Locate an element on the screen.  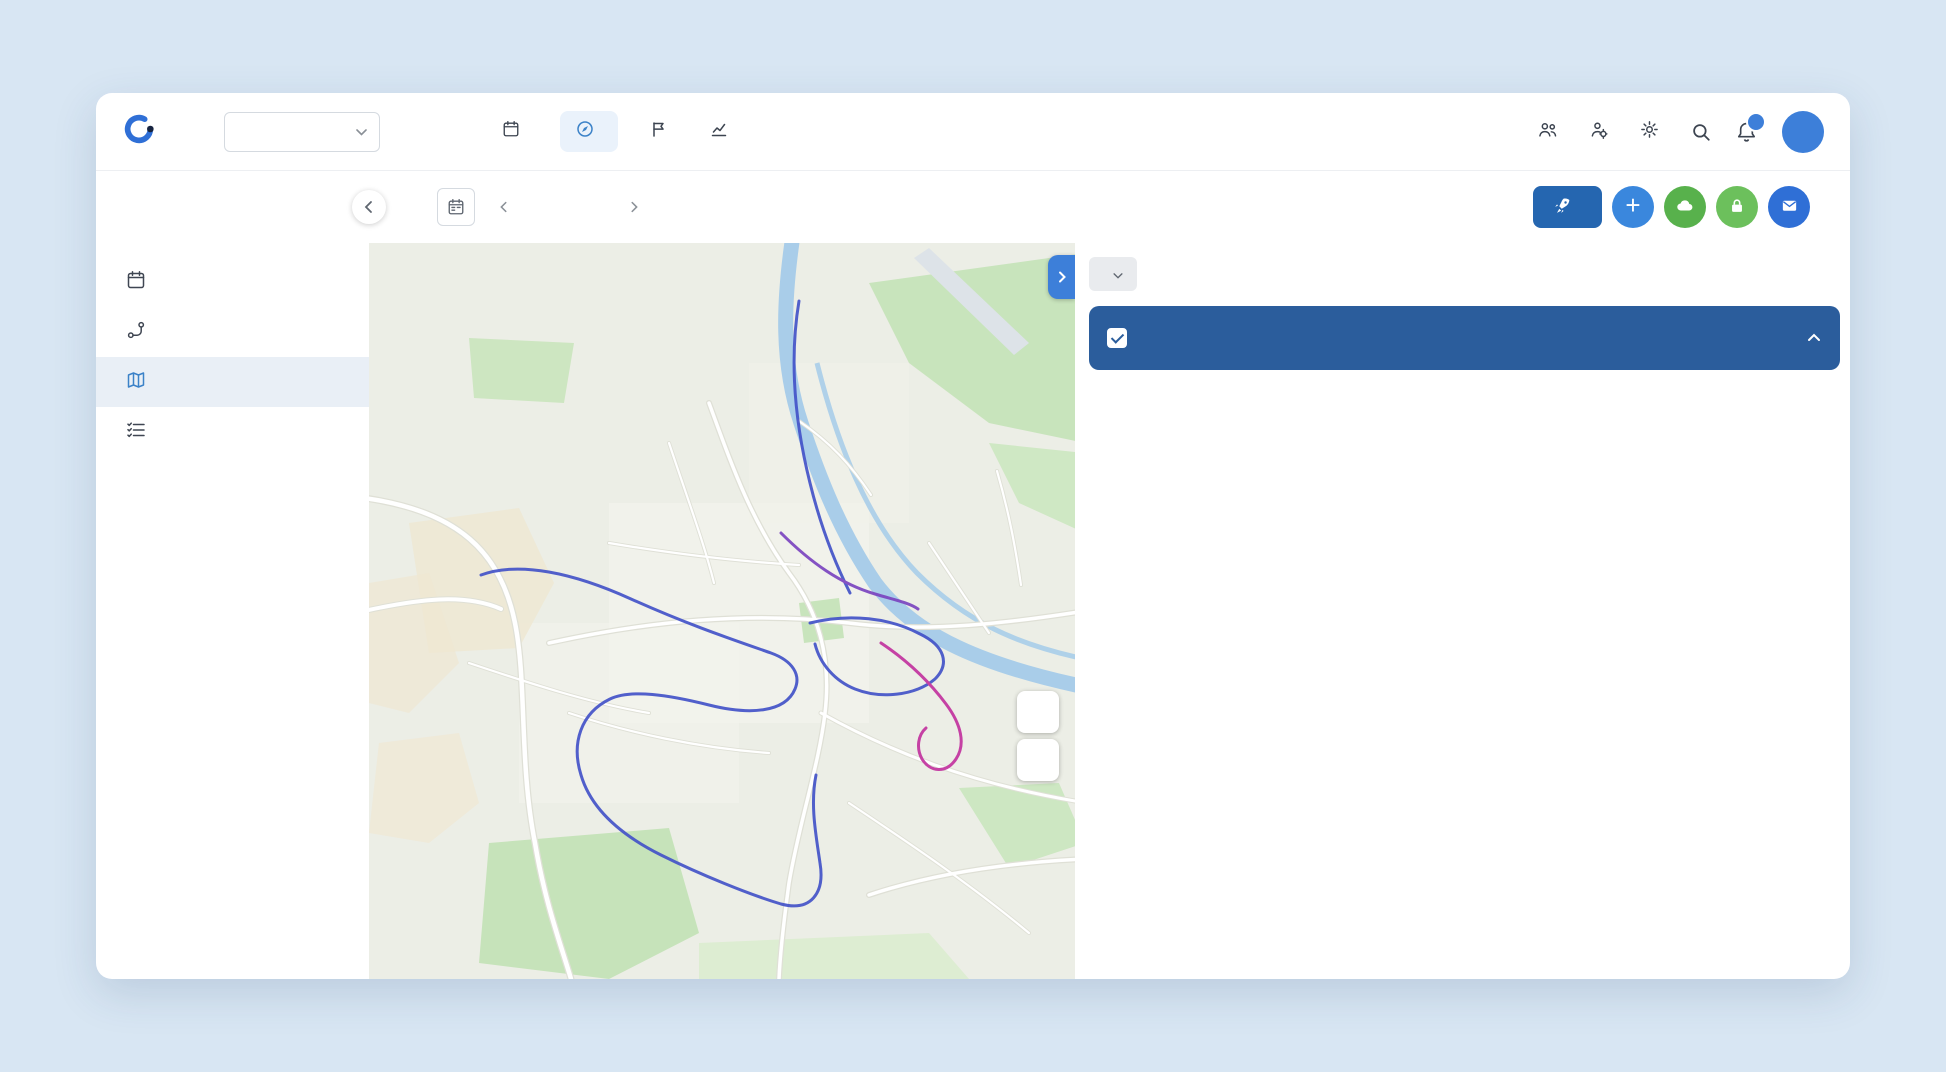
user-avatar is located at coordinates (1803, 131).